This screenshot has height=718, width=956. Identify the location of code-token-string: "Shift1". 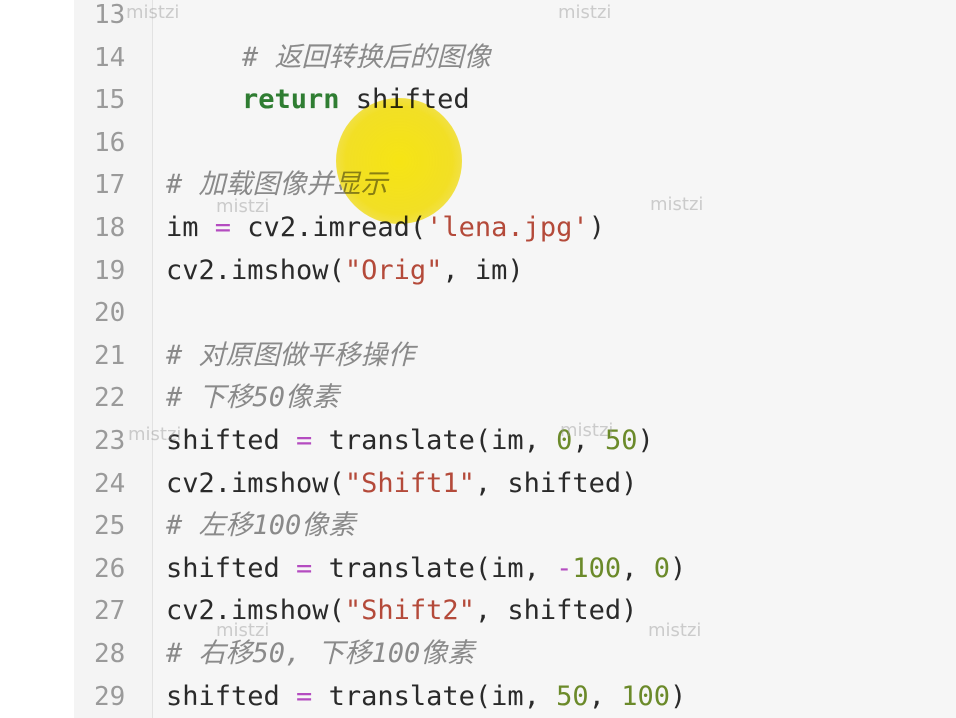
(409, 483).